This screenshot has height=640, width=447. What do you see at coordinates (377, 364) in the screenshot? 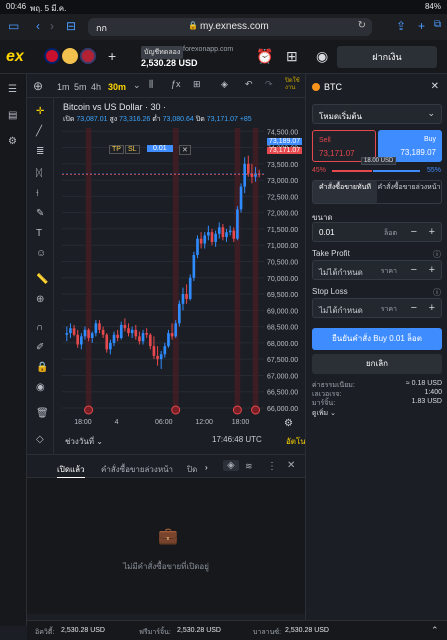
I see `cancel-order-button: ยกเลิก` at bounding box center [377, 364].